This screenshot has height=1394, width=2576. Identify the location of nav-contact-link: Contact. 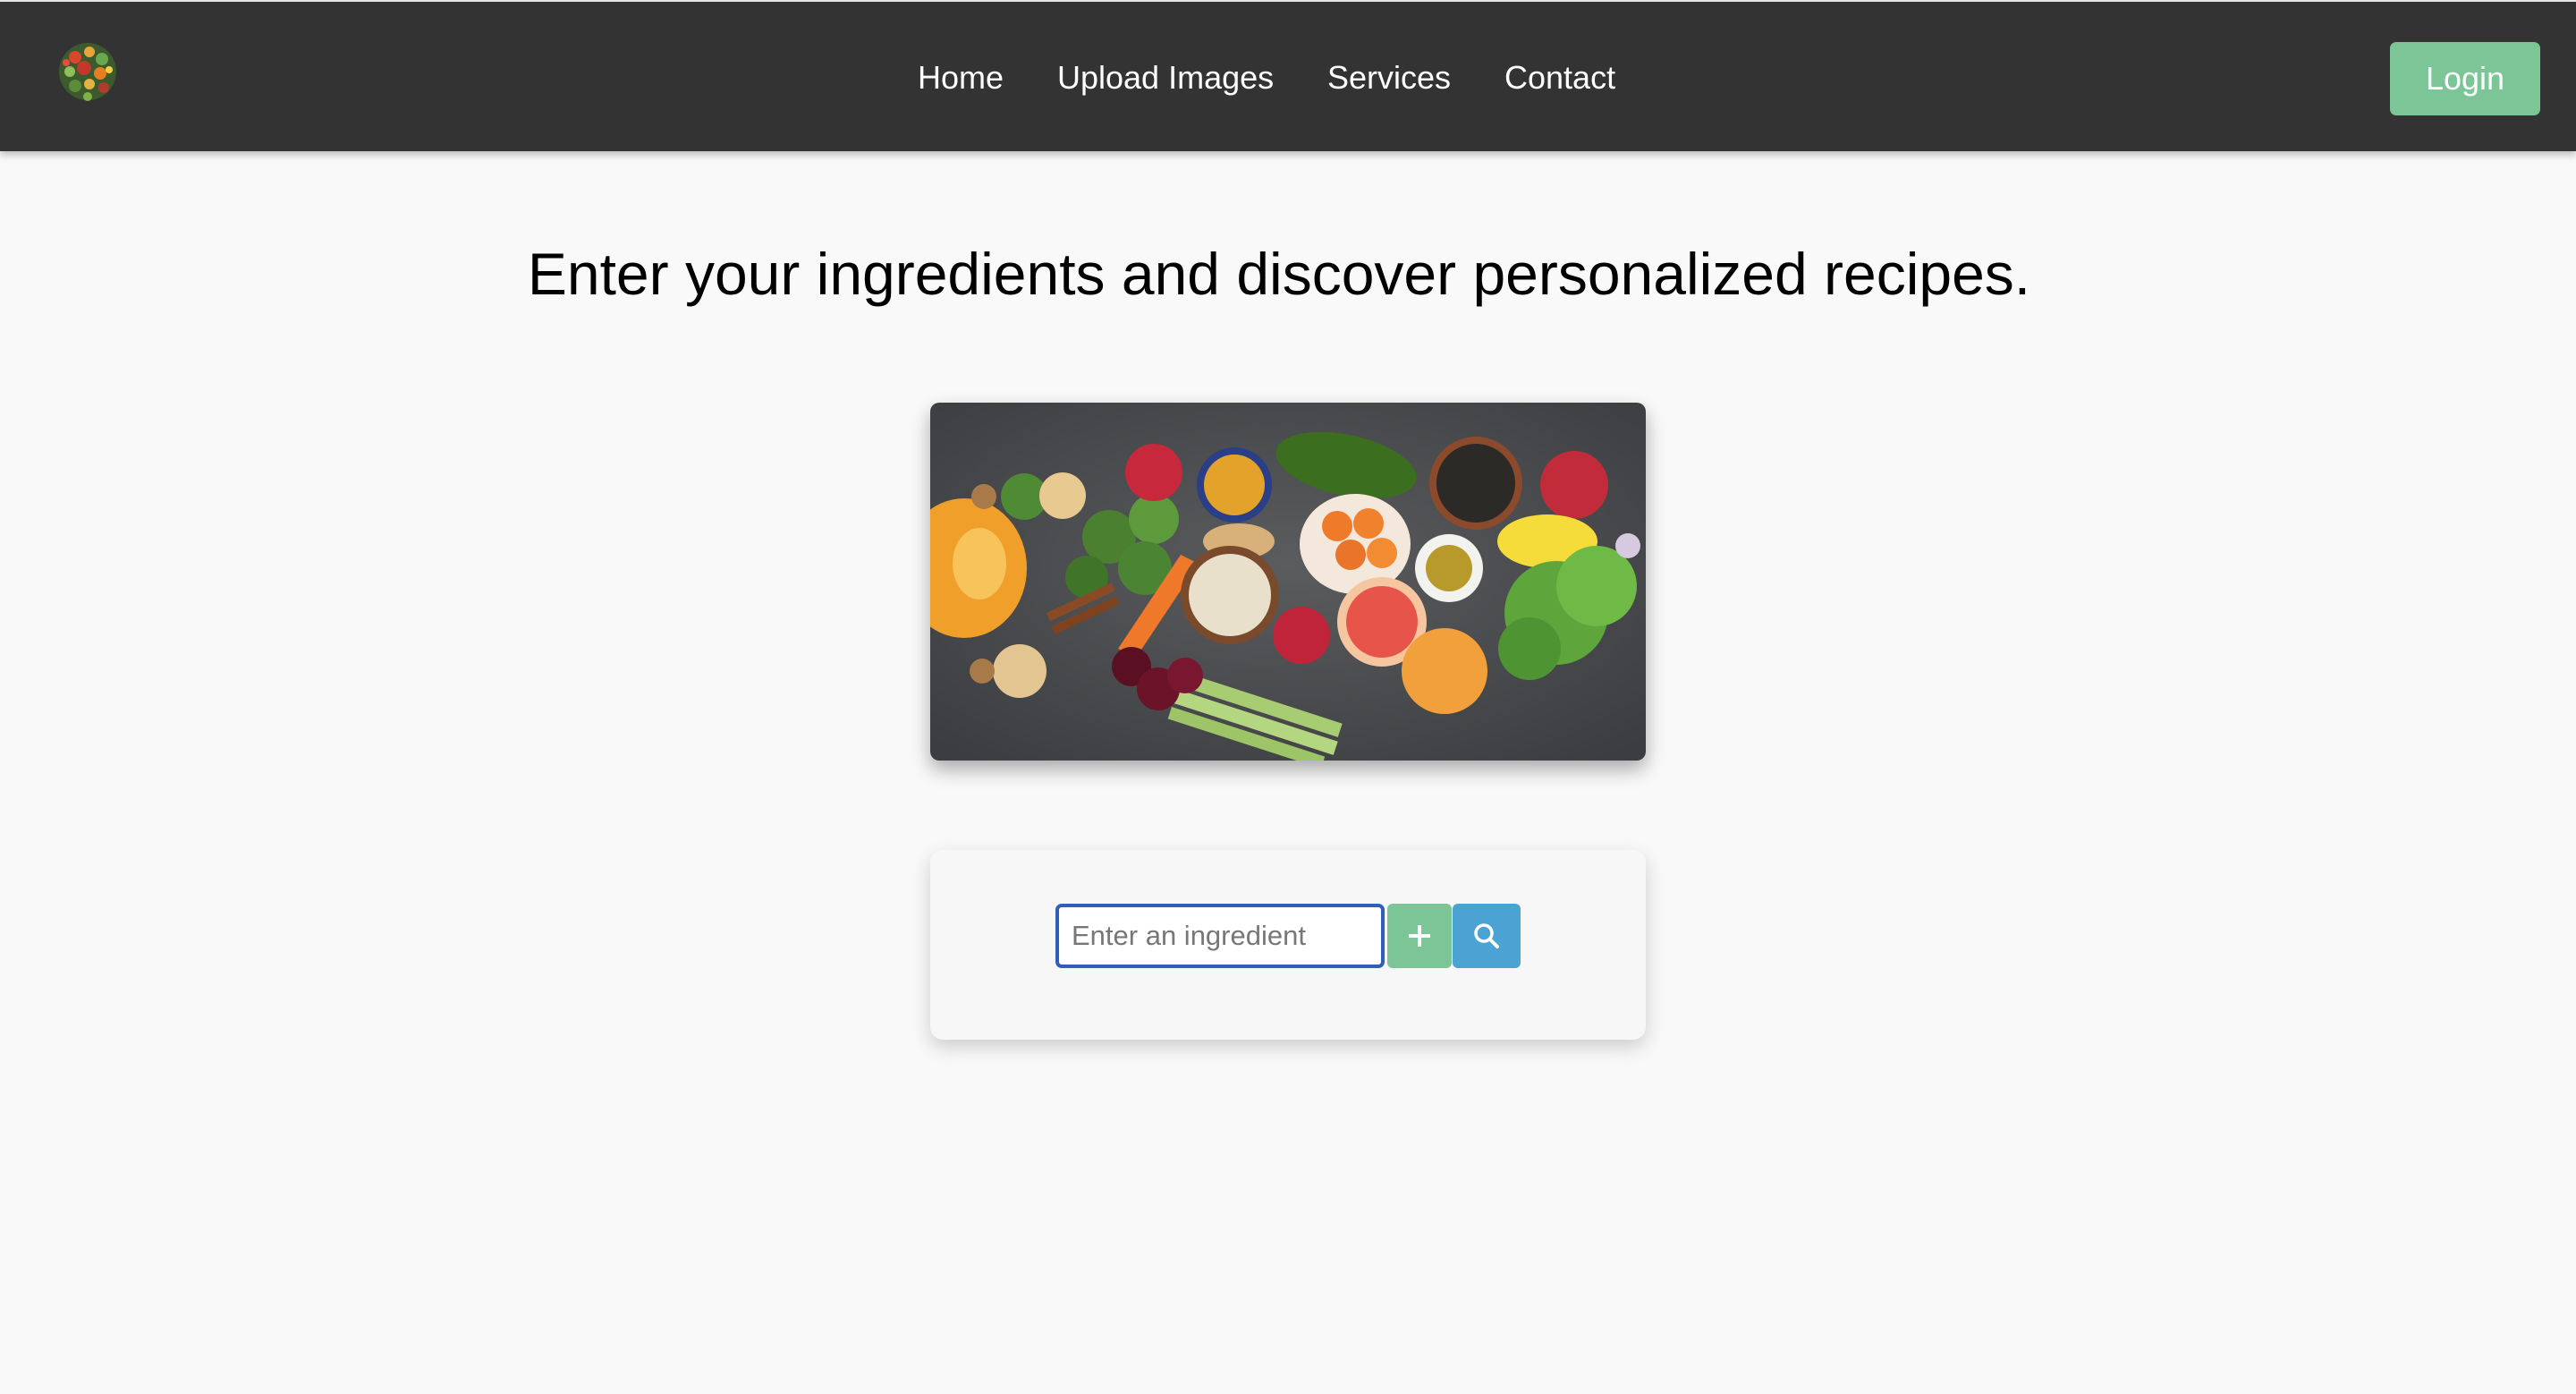
(1559, 78).